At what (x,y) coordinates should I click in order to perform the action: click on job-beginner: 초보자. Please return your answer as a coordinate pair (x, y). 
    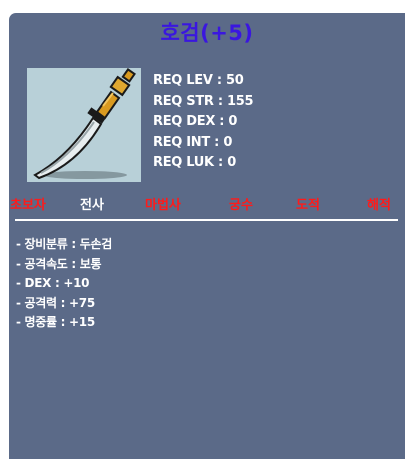
    Looking at the image, I should click on (28, 205).